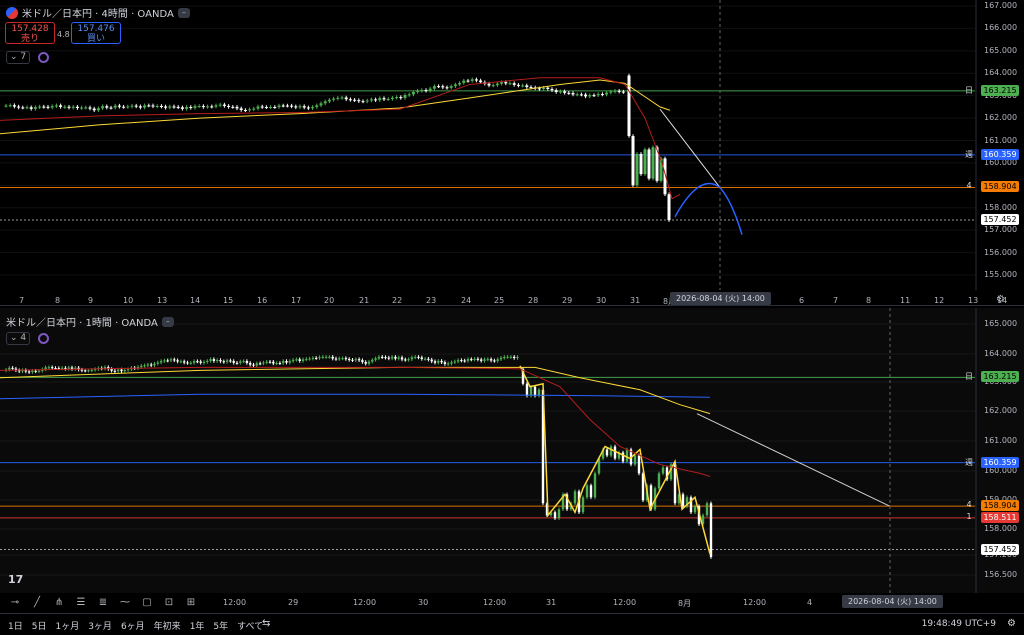  What do you see at coordinates (133, 625) in the screenshot?
I see `period-4: 6ヶ月` at bounding box center [133, 625].